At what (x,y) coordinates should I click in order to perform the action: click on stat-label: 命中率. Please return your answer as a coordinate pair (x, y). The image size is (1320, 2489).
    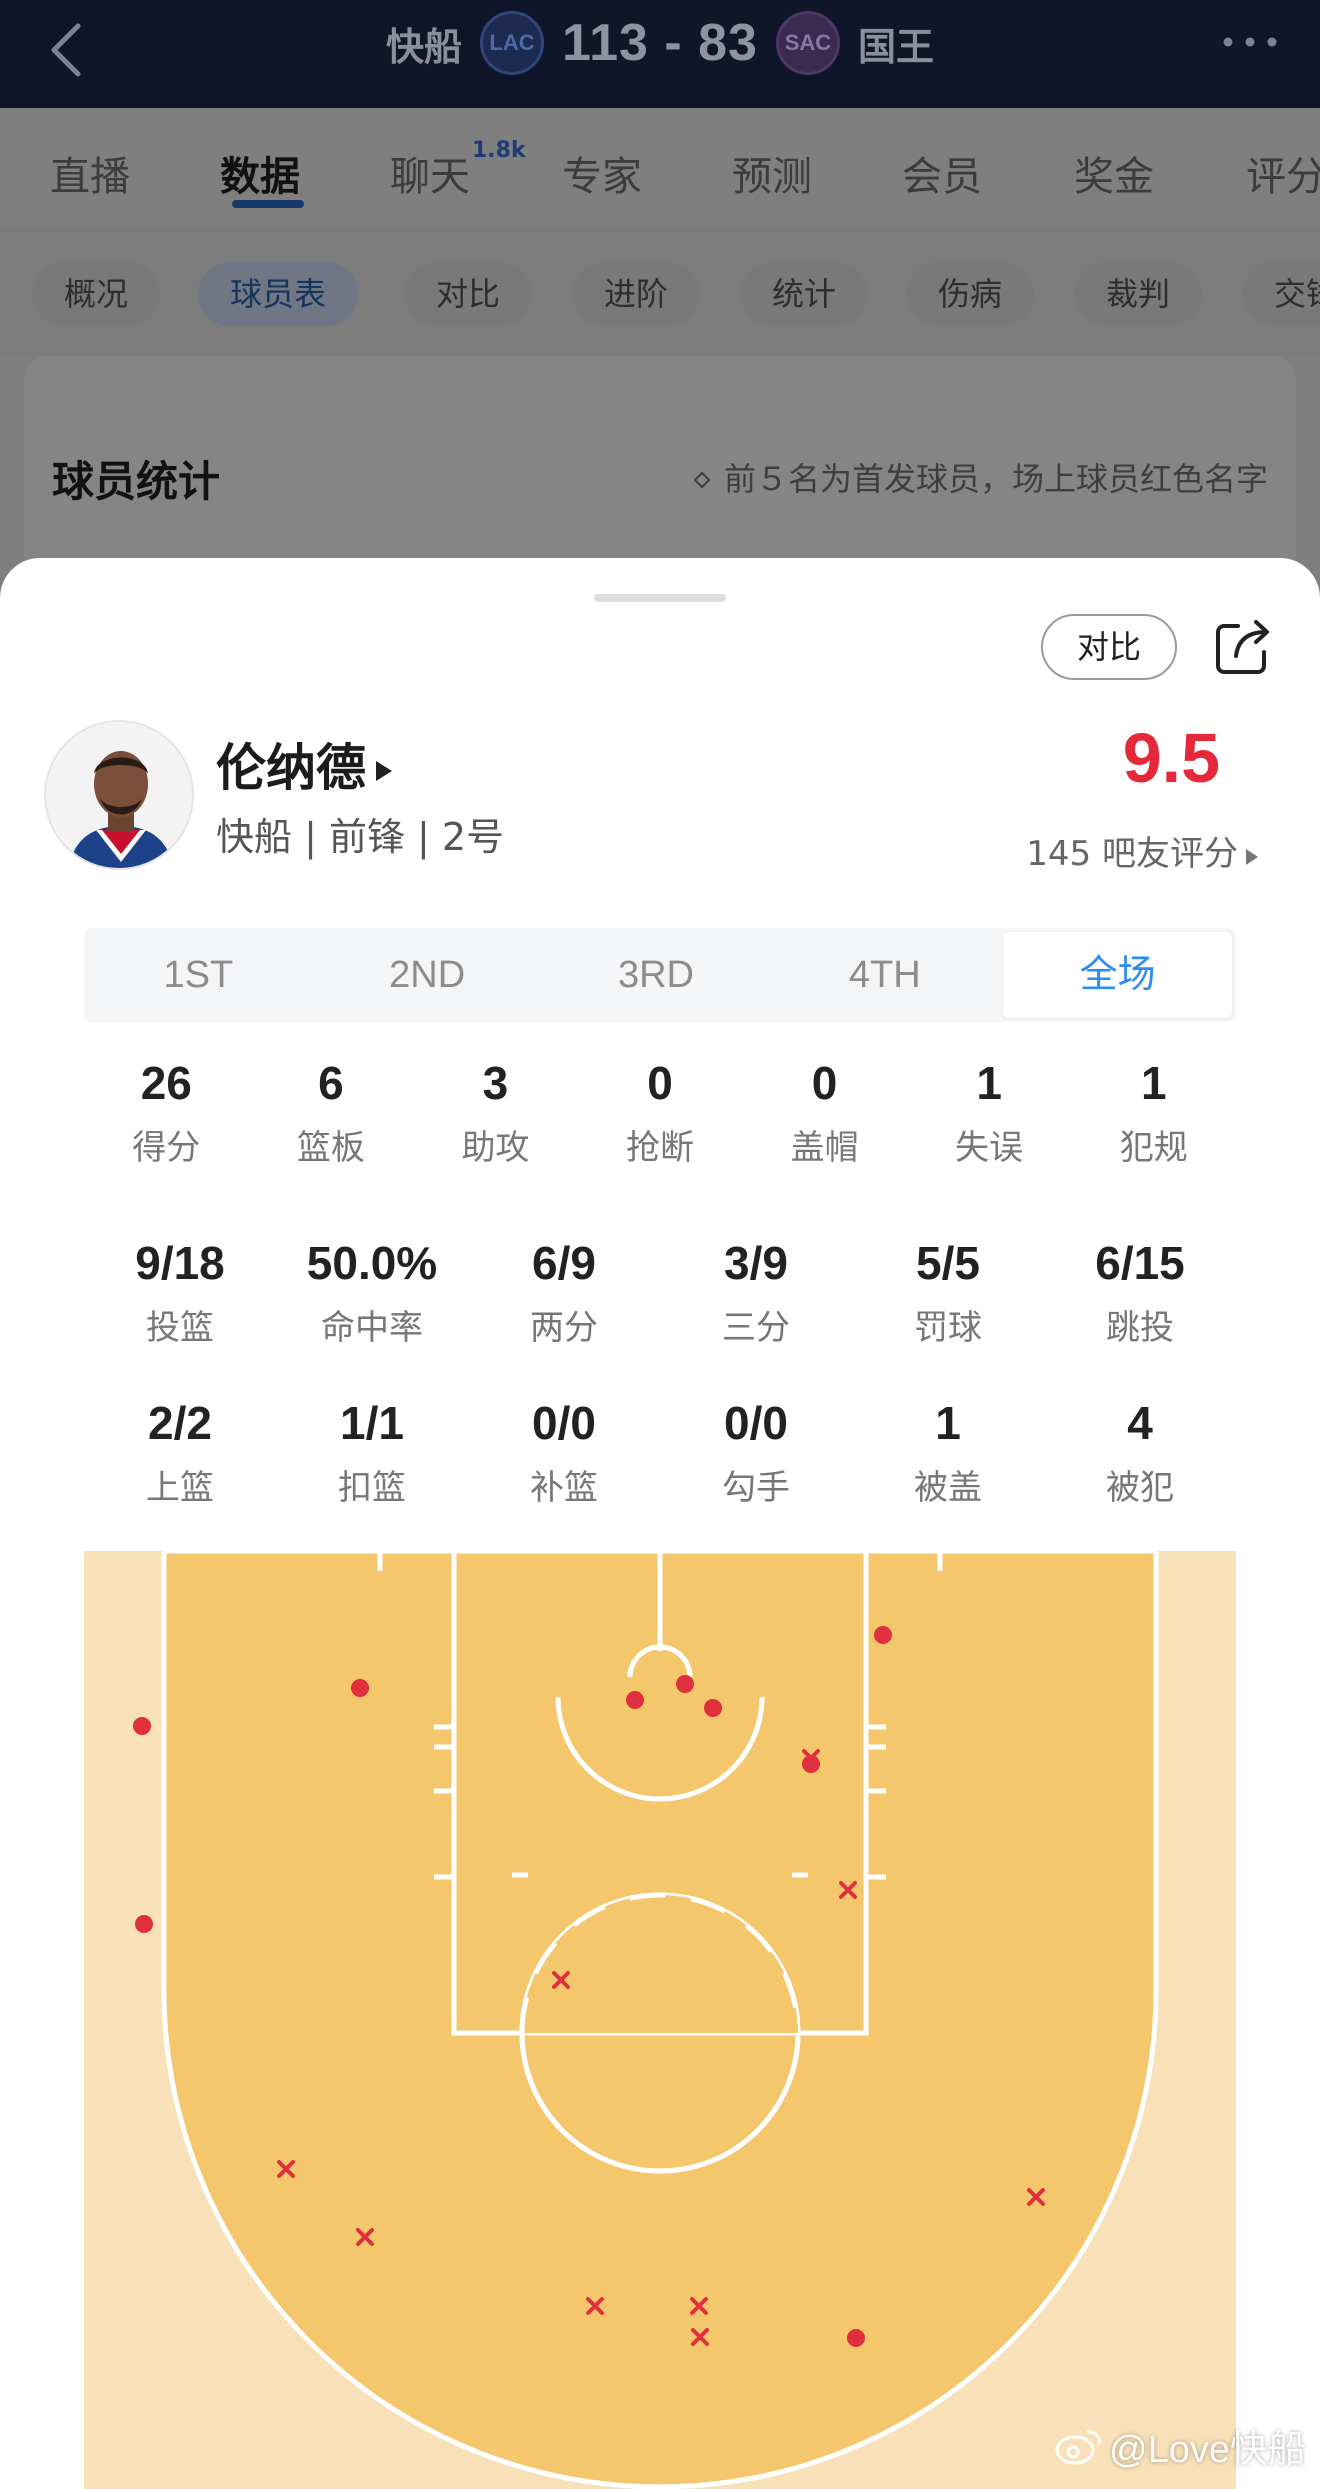
    Looking at the image, I should click on (372, 1328).